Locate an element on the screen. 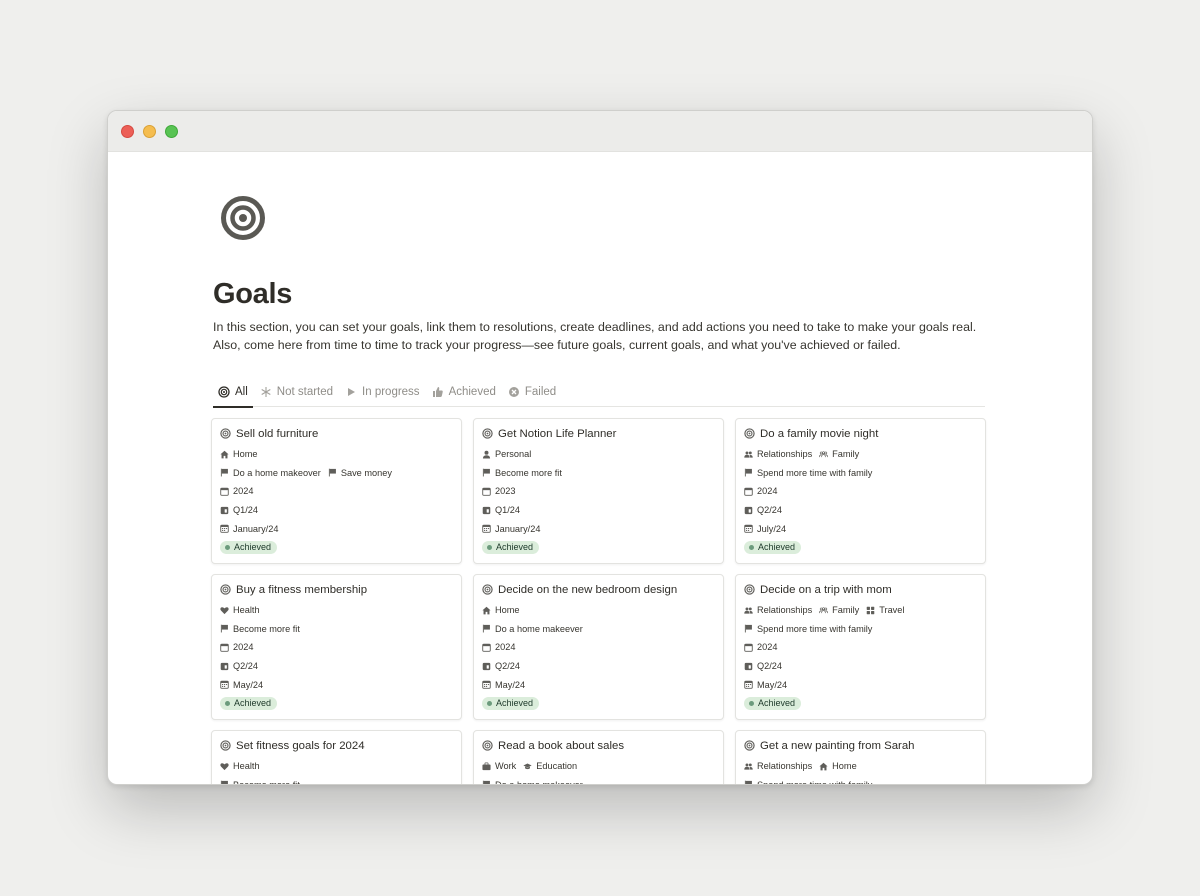  briefcase-icon is located at coordinates (486, 766).